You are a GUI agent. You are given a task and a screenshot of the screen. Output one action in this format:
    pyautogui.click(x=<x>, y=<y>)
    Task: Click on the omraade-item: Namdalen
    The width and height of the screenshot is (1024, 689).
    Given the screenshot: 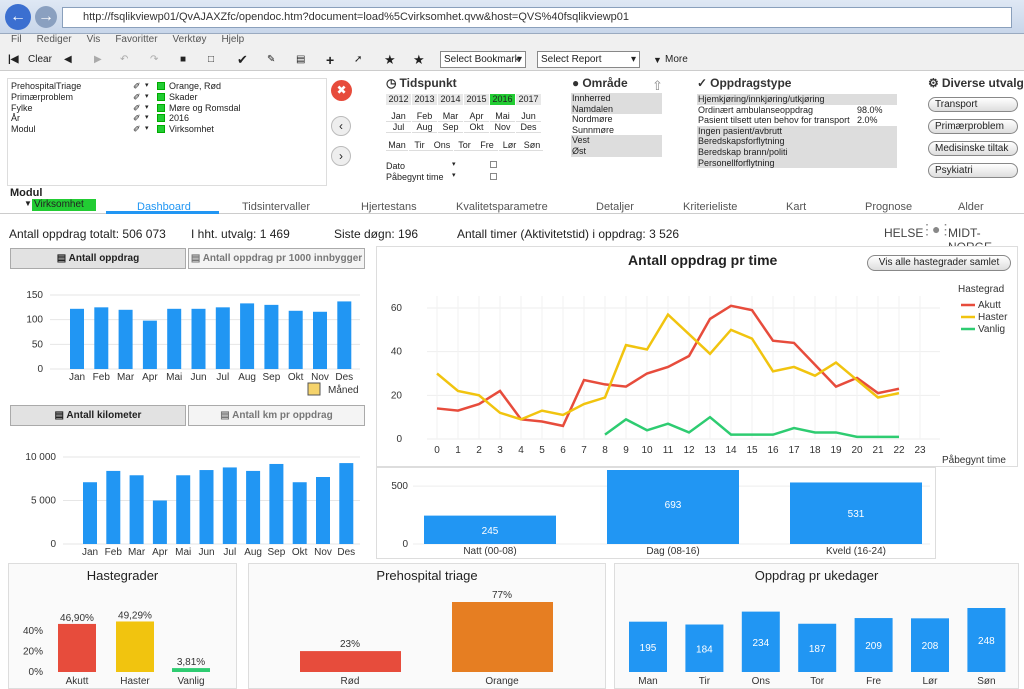 What is the action you would take?
    pyautogui.click(x=616, y=109)
    